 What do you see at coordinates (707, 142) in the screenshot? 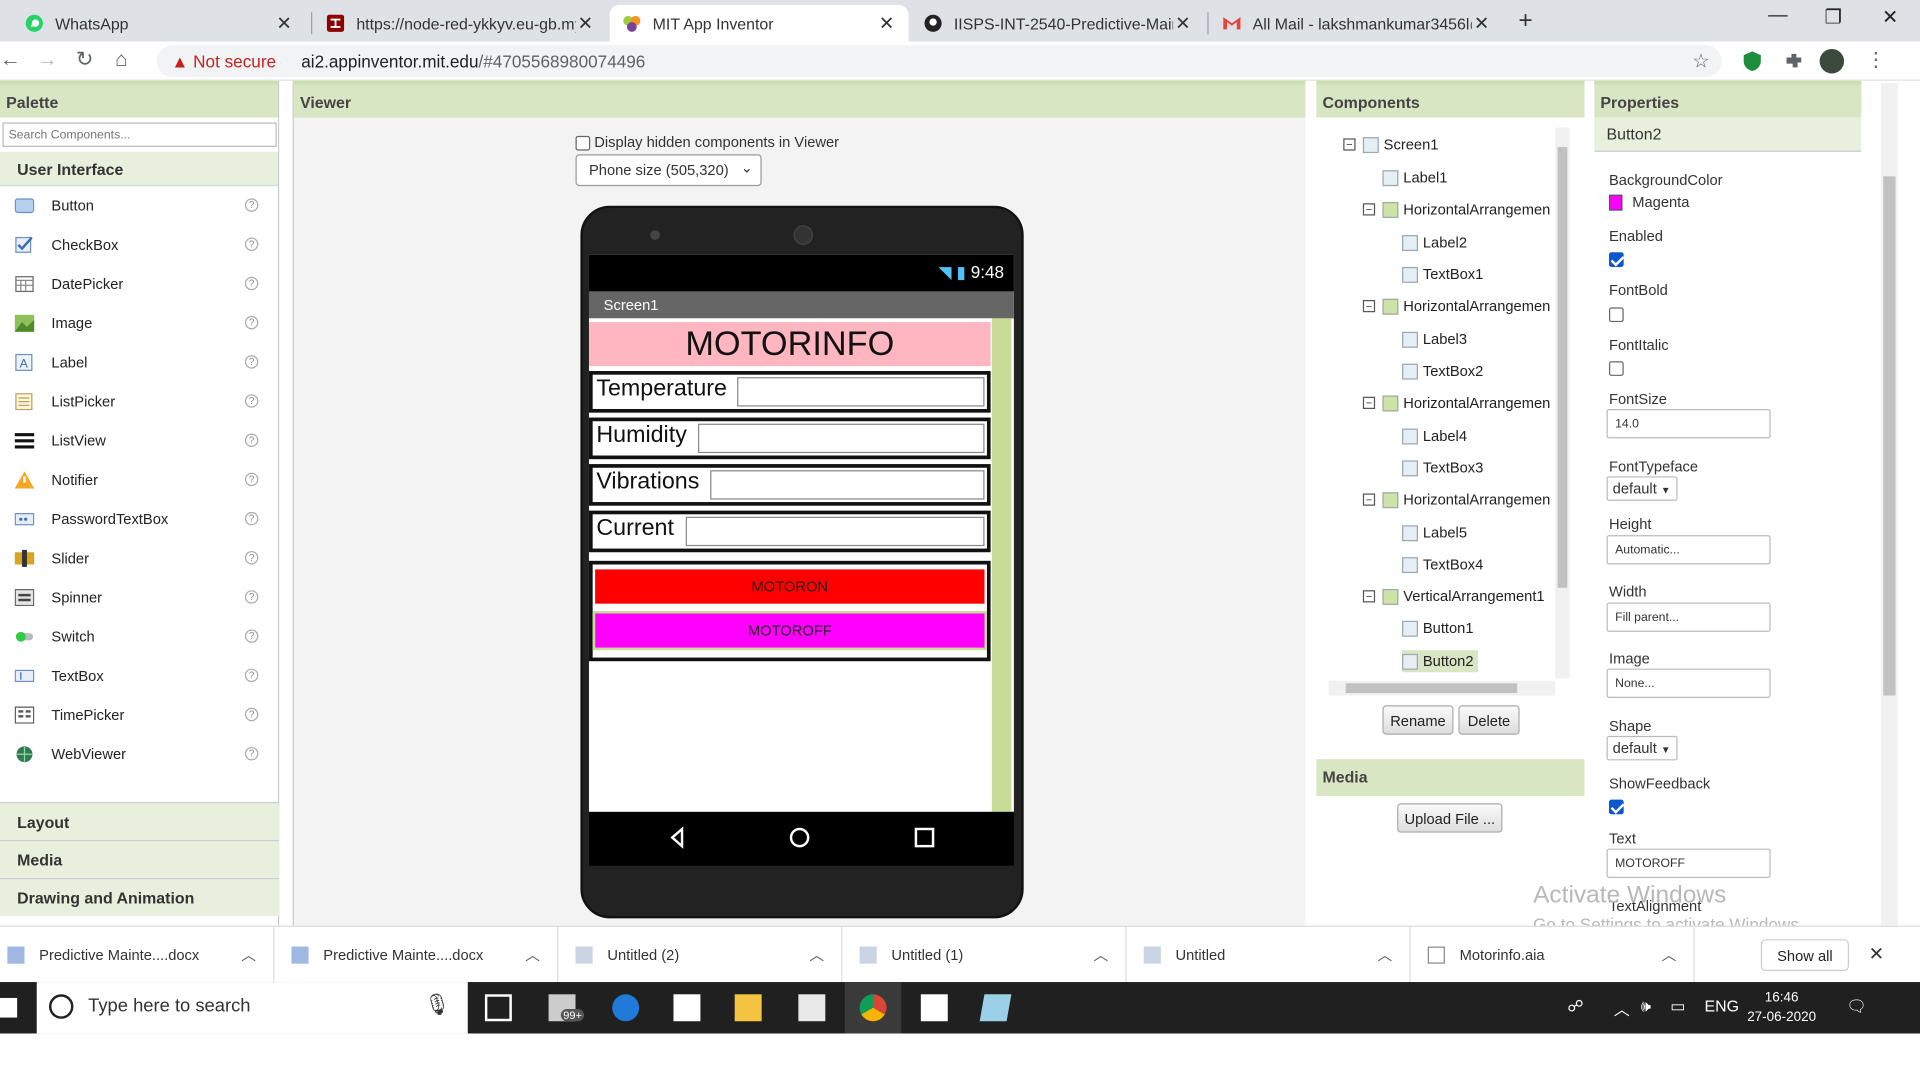
I see `display-hidden-checkbox: Display hidden components in Viewer` at bounding box center [707, 142].